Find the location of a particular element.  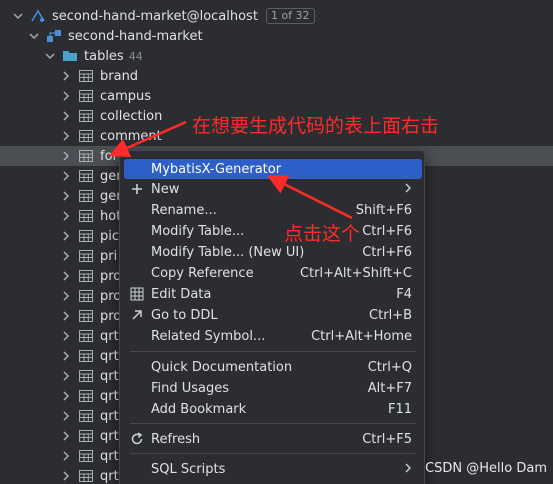

watermark: CSDN @Hello Dam is located at coordinates (486, 468).